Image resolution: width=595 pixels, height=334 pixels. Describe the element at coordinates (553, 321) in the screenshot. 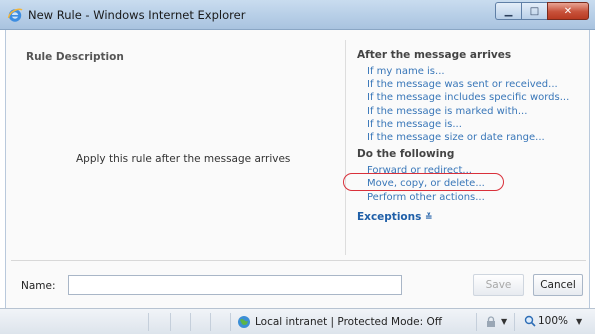

I see `zoom-level: 100%` at that location.